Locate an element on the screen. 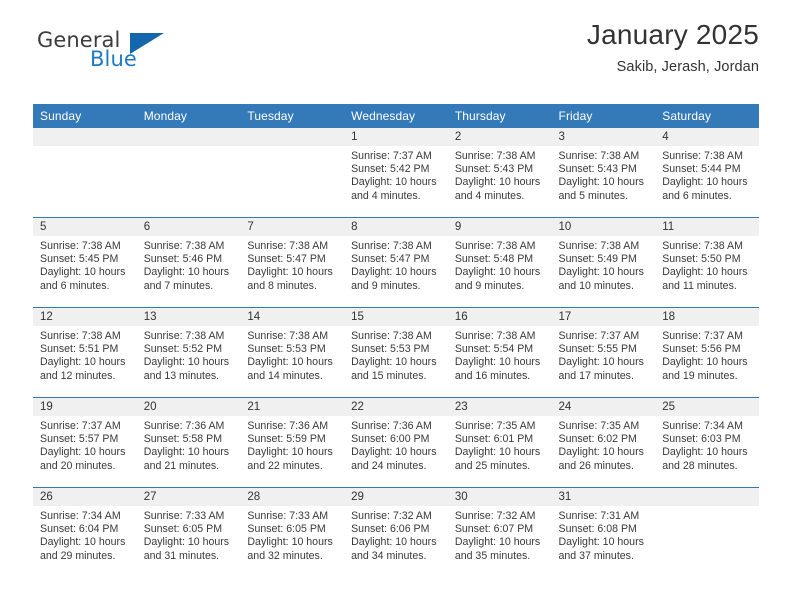  day-number is located at coordinates (292, 137).